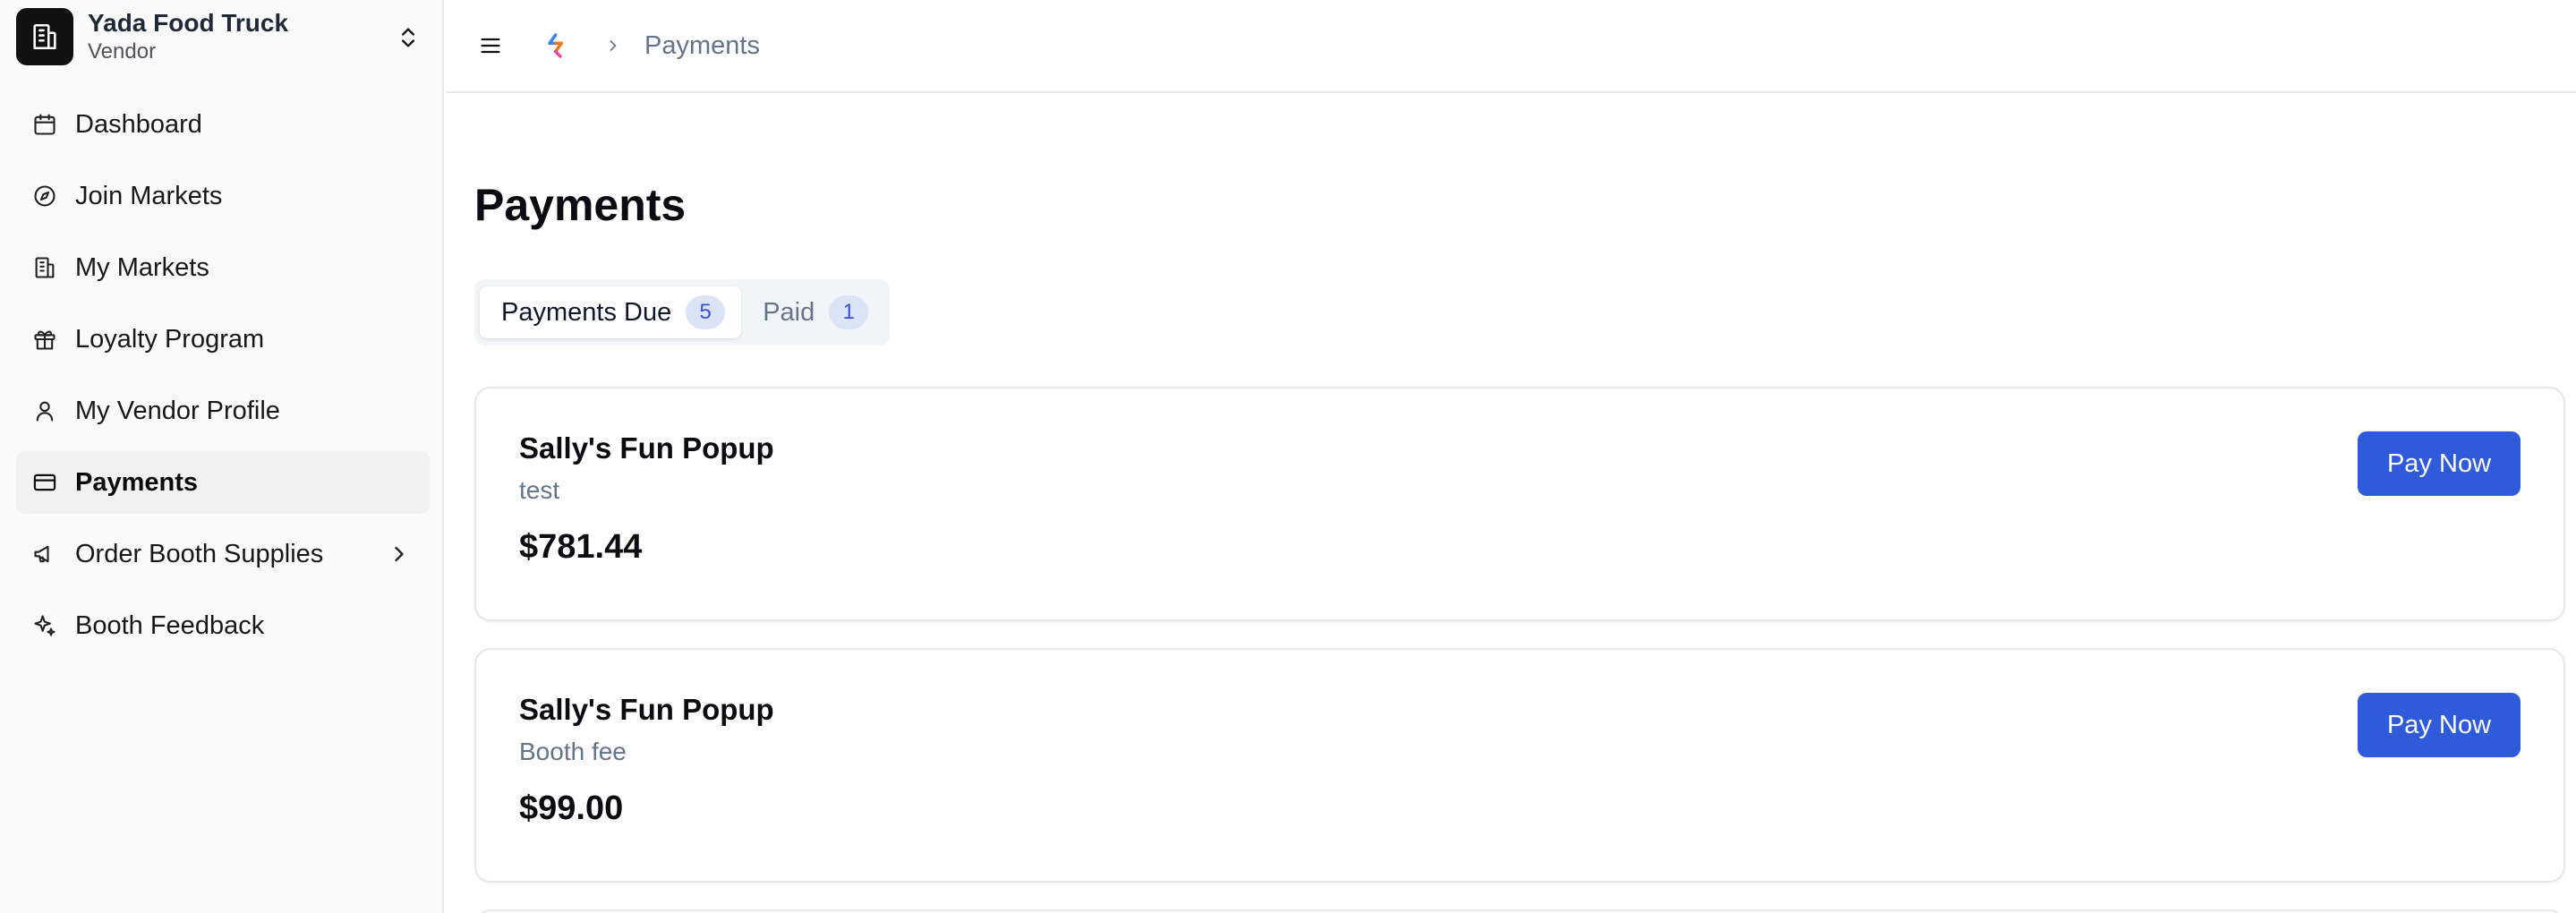 This screenshot has width=2576, height=913. I want to click on sidebar-item-booth-feedback: Booth Feedback, so click(223, 626).